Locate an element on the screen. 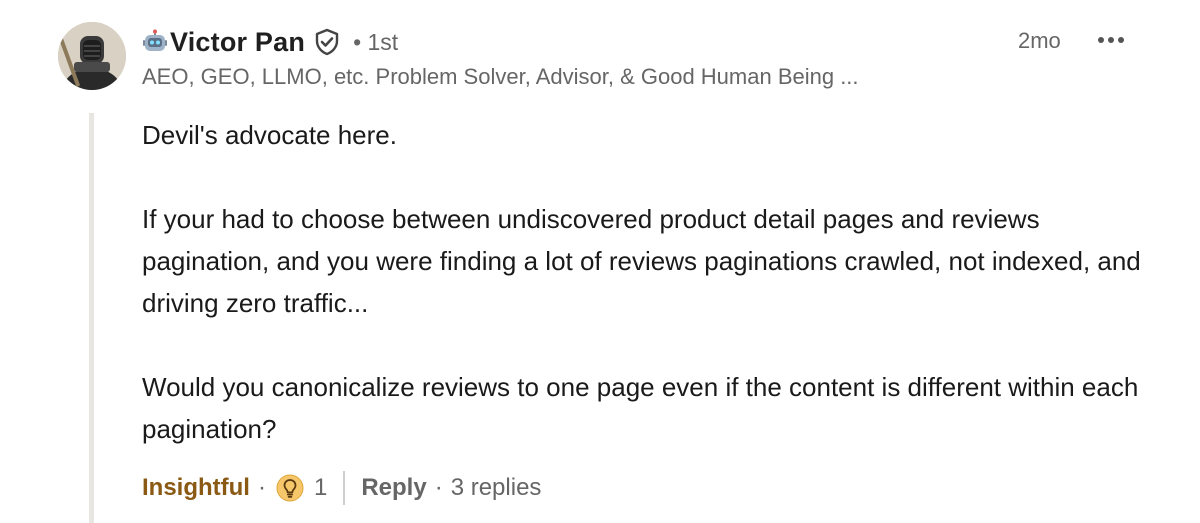 The height and width of the screenshot is (523, 1200). reaction-count: 1 is located at coordinates (320, 488).